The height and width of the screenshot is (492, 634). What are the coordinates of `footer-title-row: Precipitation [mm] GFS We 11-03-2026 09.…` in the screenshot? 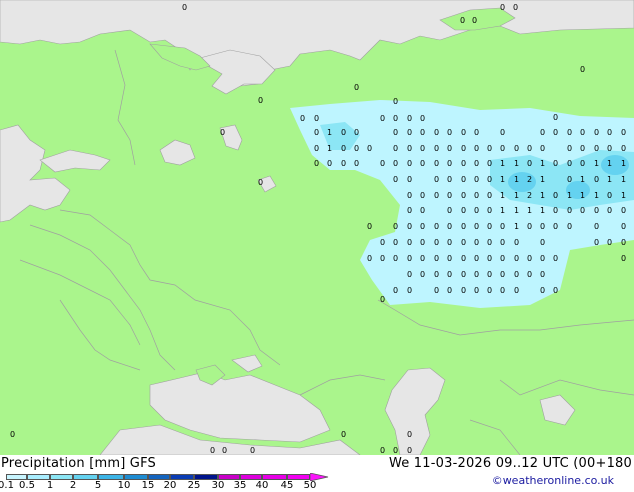 It's located at (317, 464).